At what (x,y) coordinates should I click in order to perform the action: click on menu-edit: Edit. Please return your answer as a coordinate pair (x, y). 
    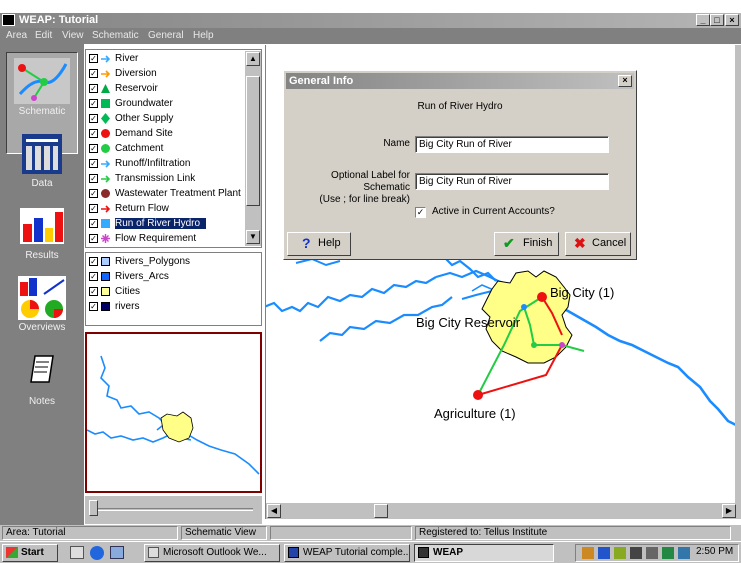
    Looking at the image, I should click on (43, 35).